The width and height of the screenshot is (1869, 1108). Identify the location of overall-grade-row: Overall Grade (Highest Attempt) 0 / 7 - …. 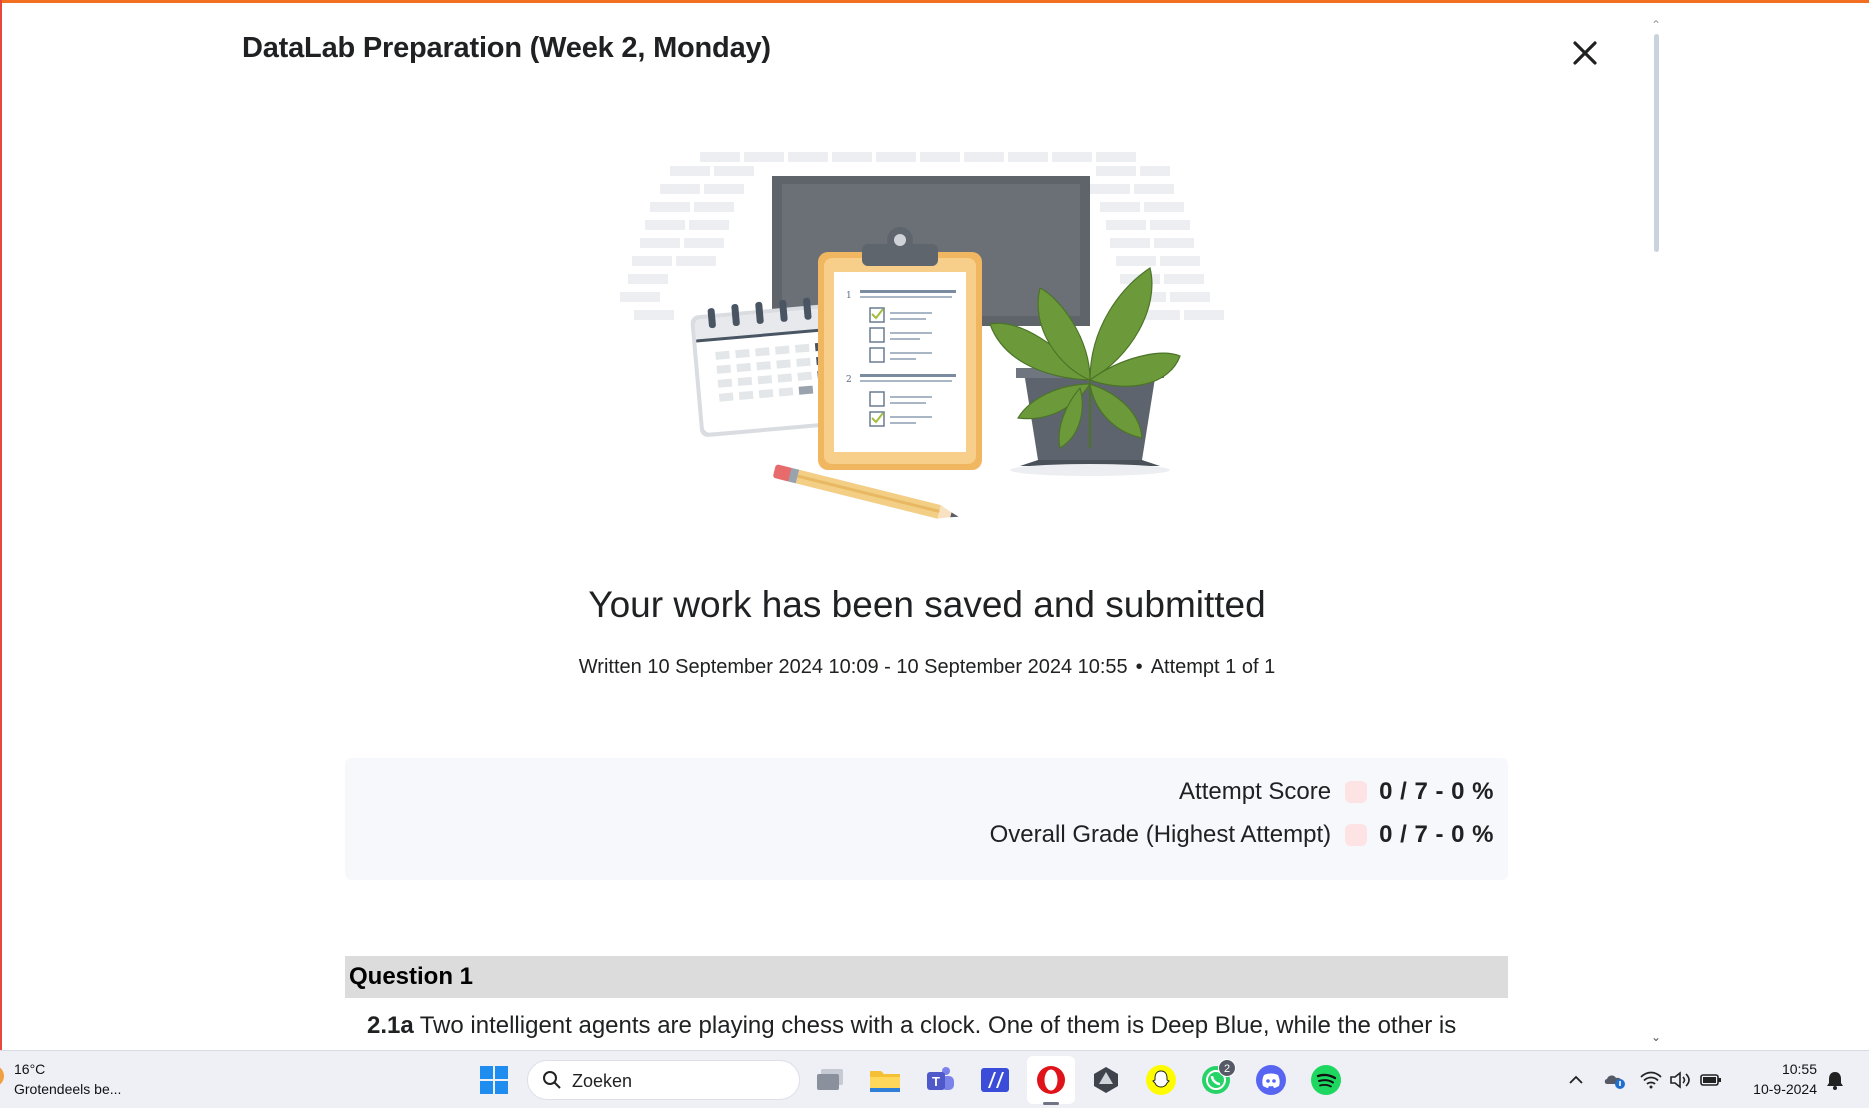
(1242, 835).